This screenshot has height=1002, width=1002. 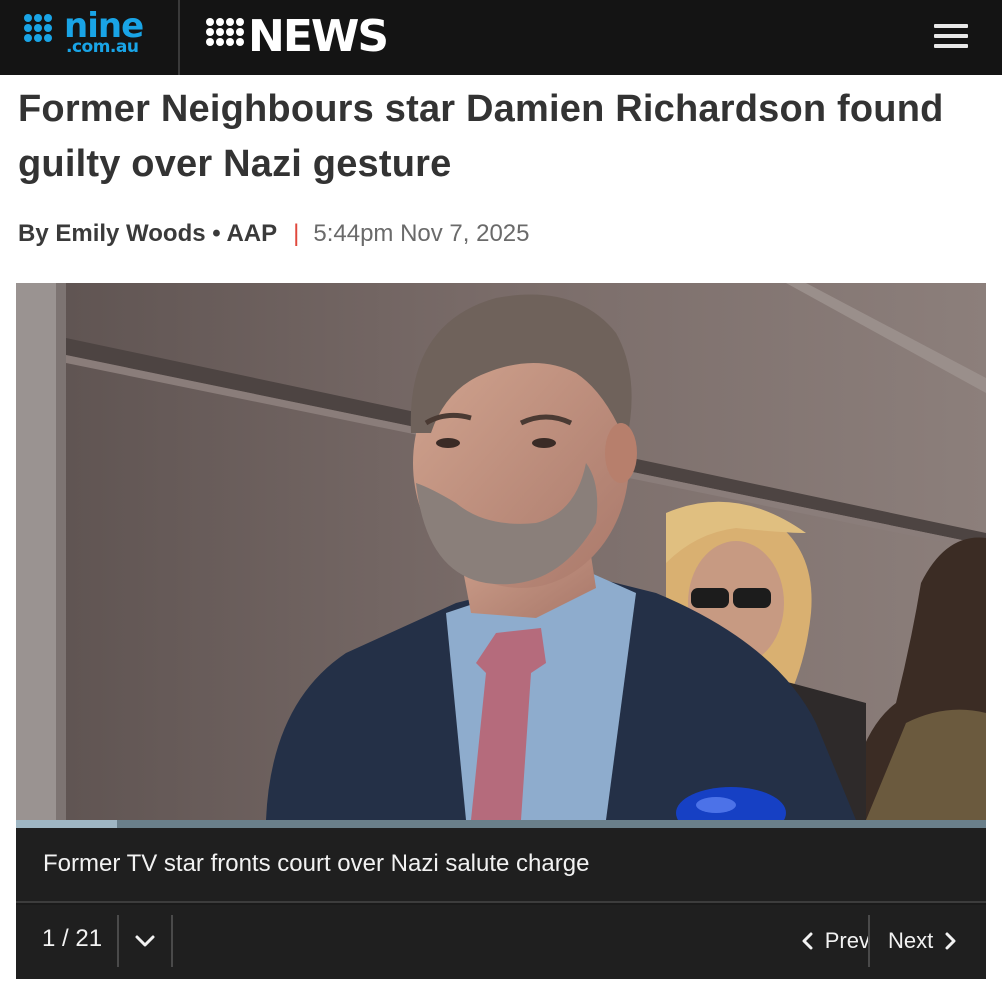 I want to click on top-navigation-bar: nine .com.au NEWS, so click(x=501, y=37).